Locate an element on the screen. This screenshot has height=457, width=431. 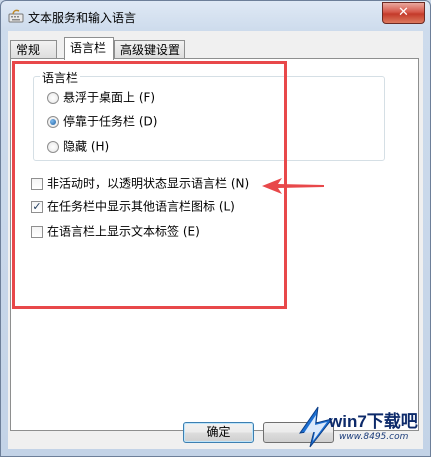
tab-advanced-key-settings: 高级键设置 is located at coordinates (149, 49).